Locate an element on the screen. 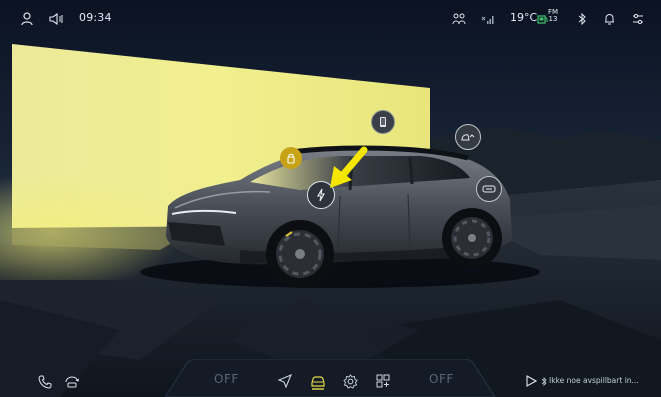 Image resolution: width=661 pixels, height=397 pixels. lock-icon is located at coordinates (291, 158).